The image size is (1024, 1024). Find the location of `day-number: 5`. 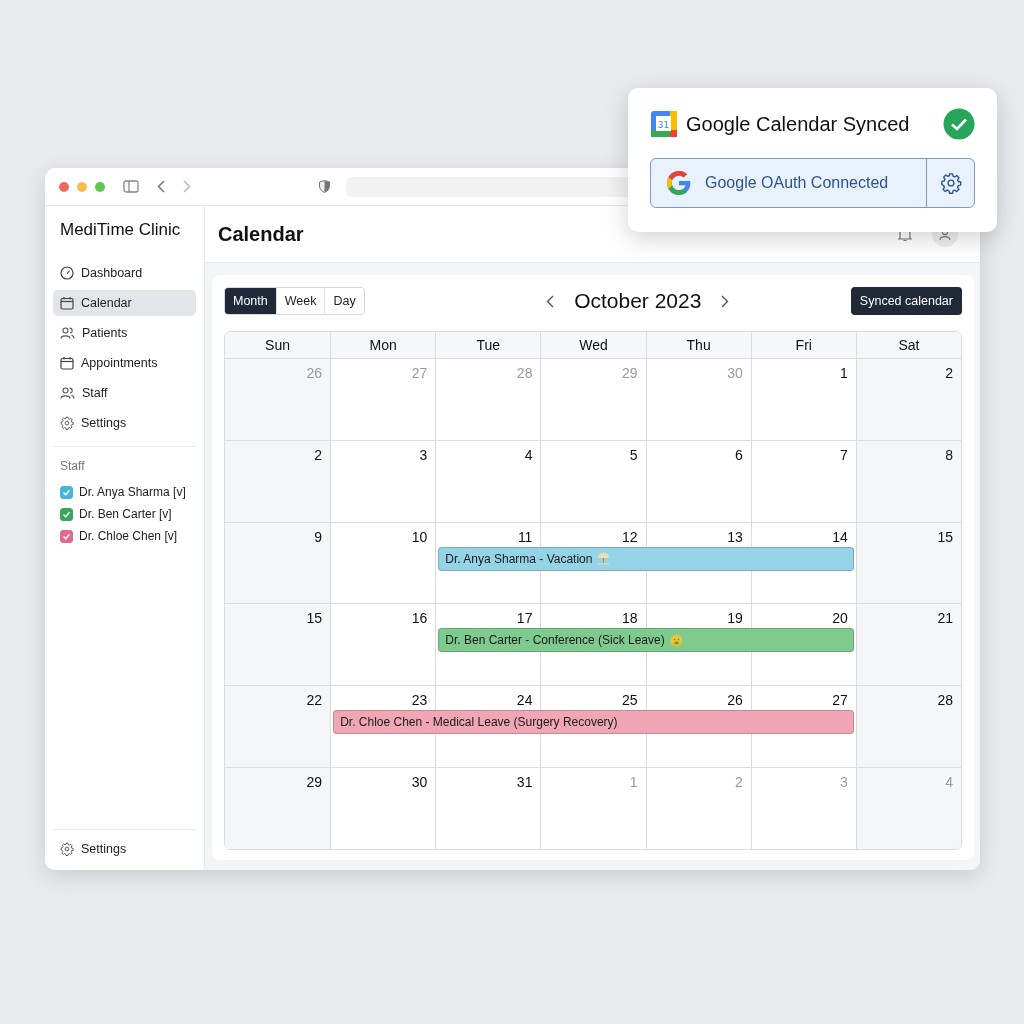

day-number: 5 is located at coordinates (633, 454).